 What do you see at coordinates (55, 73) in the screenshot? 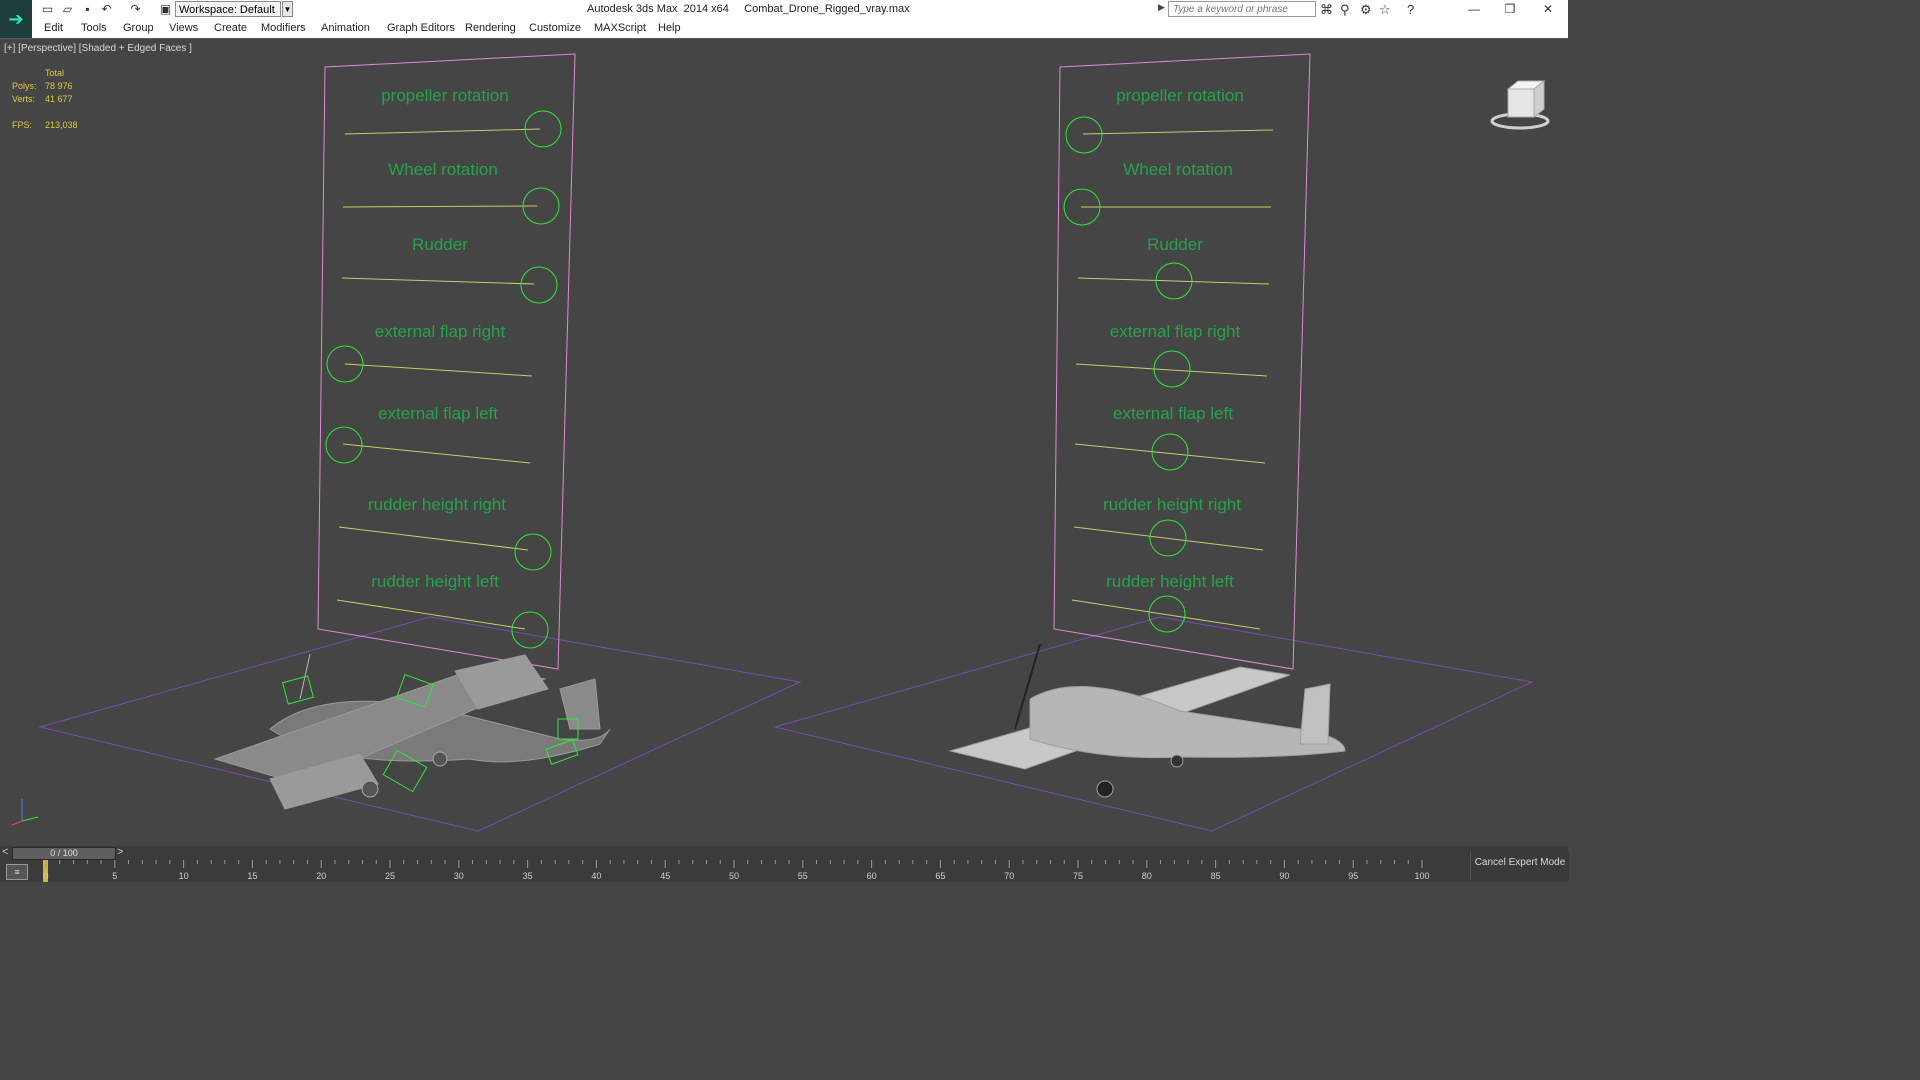
I see `stats-header: Total` at bounding box center [55, 73].